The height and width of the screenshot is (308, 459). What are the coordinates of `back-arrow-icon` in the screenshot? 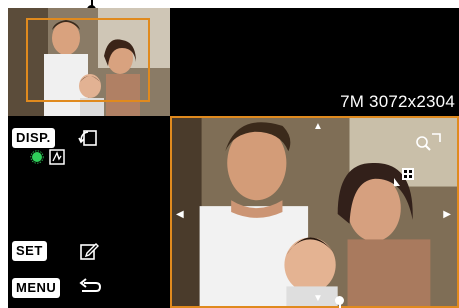 It's located at (89, 287).